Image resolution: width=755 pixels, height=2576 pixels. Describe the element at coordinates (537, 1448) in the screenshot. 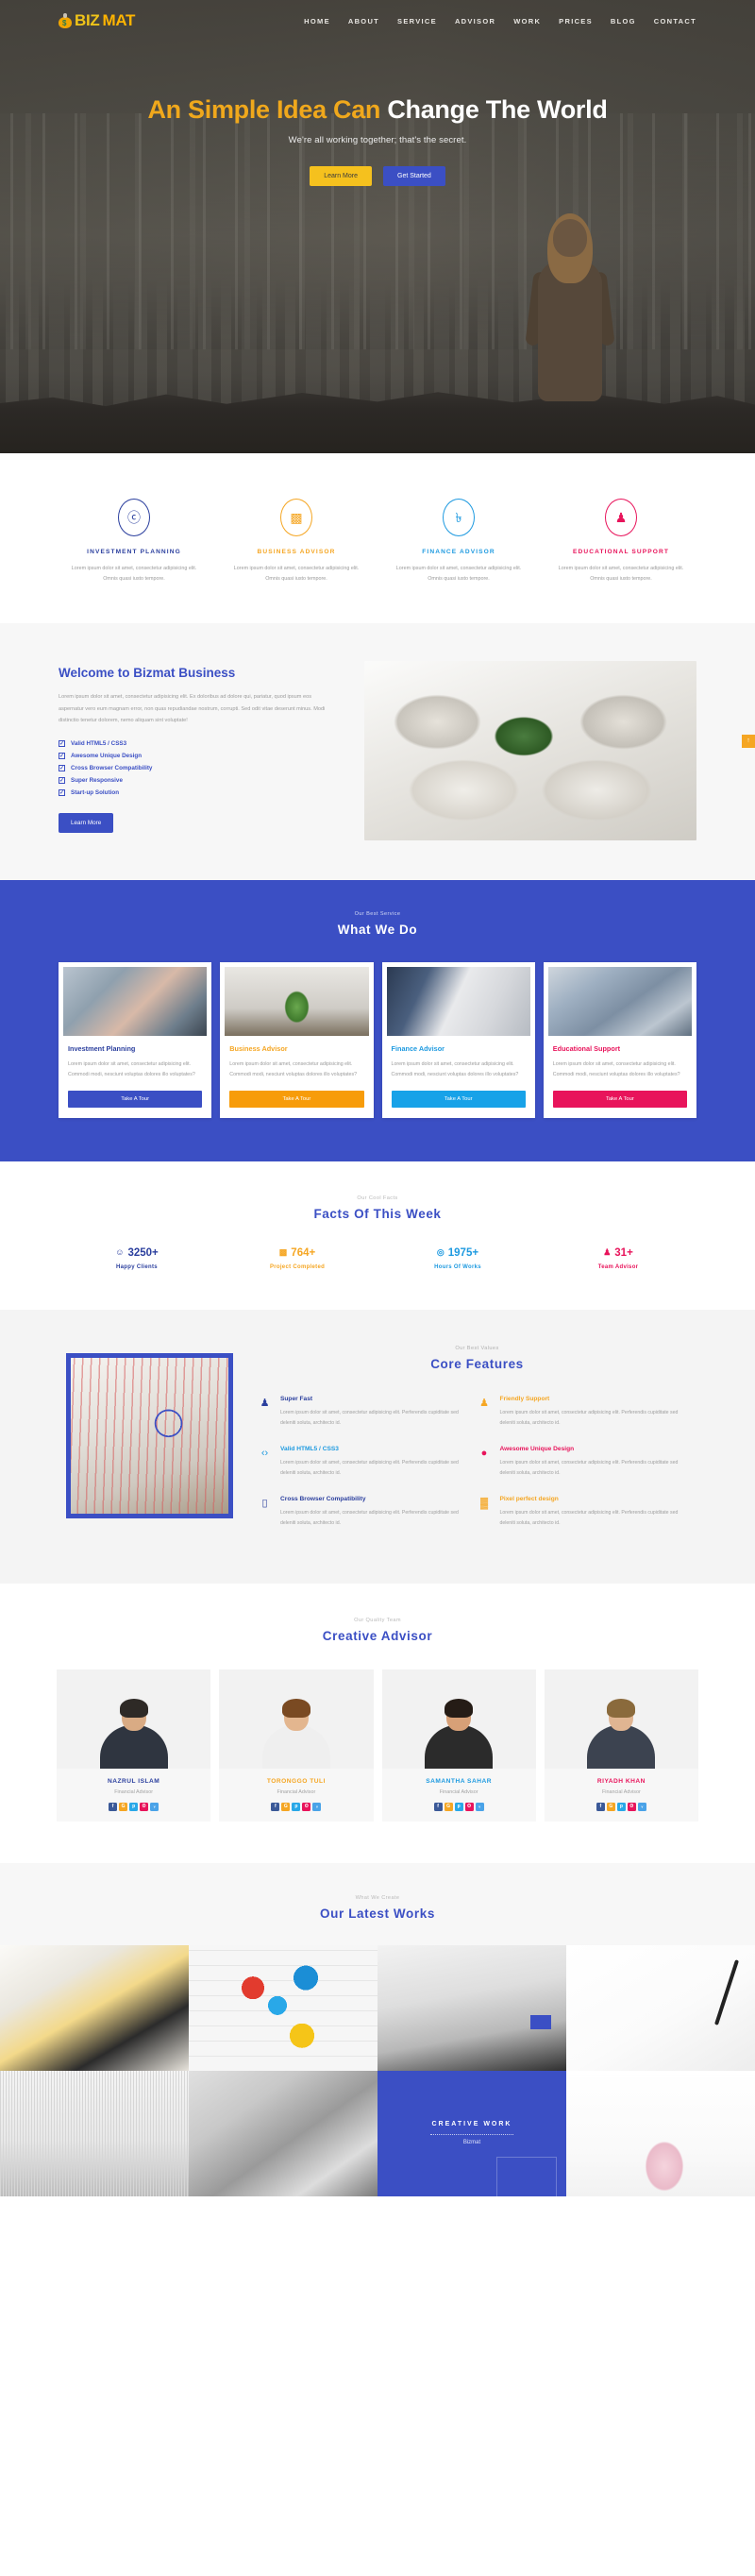

I see `feature-title: Awesome Unique Design` at that location.